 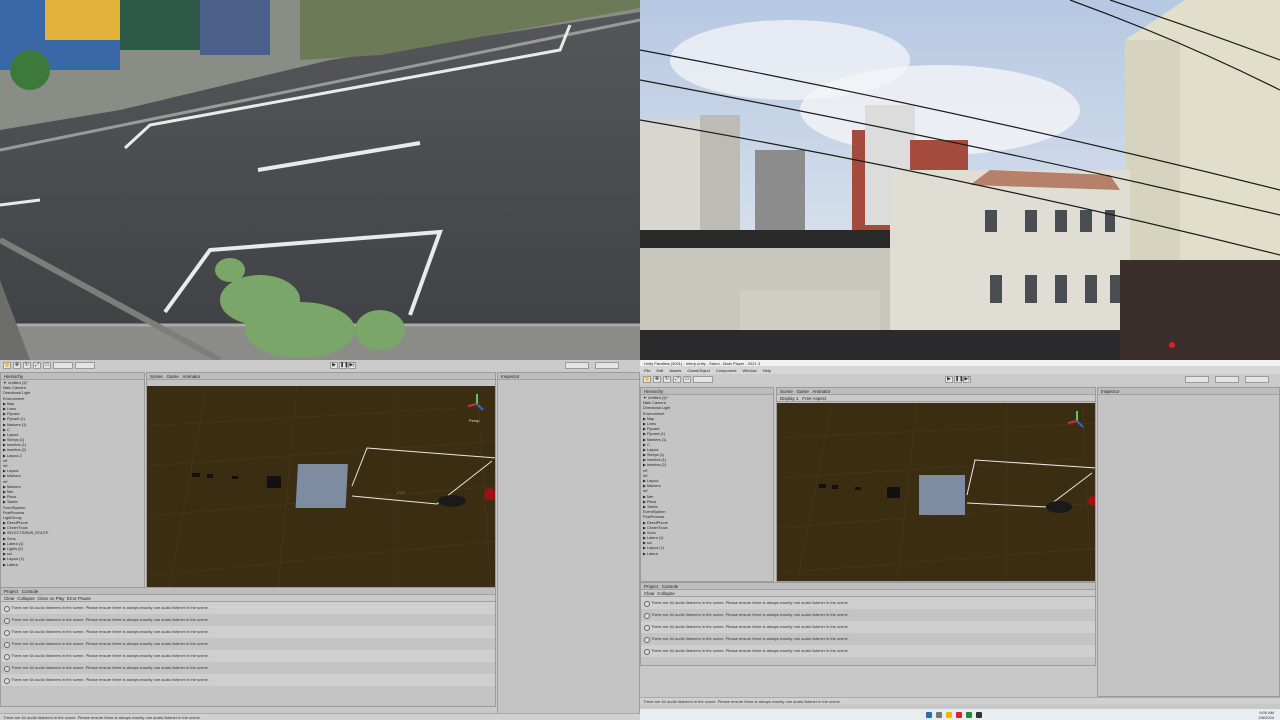 What do you see at coordinates (814, 398) in the screenshot?
I see `aspect-dropdown: Free Aspect` at bounding box center [814, 398].